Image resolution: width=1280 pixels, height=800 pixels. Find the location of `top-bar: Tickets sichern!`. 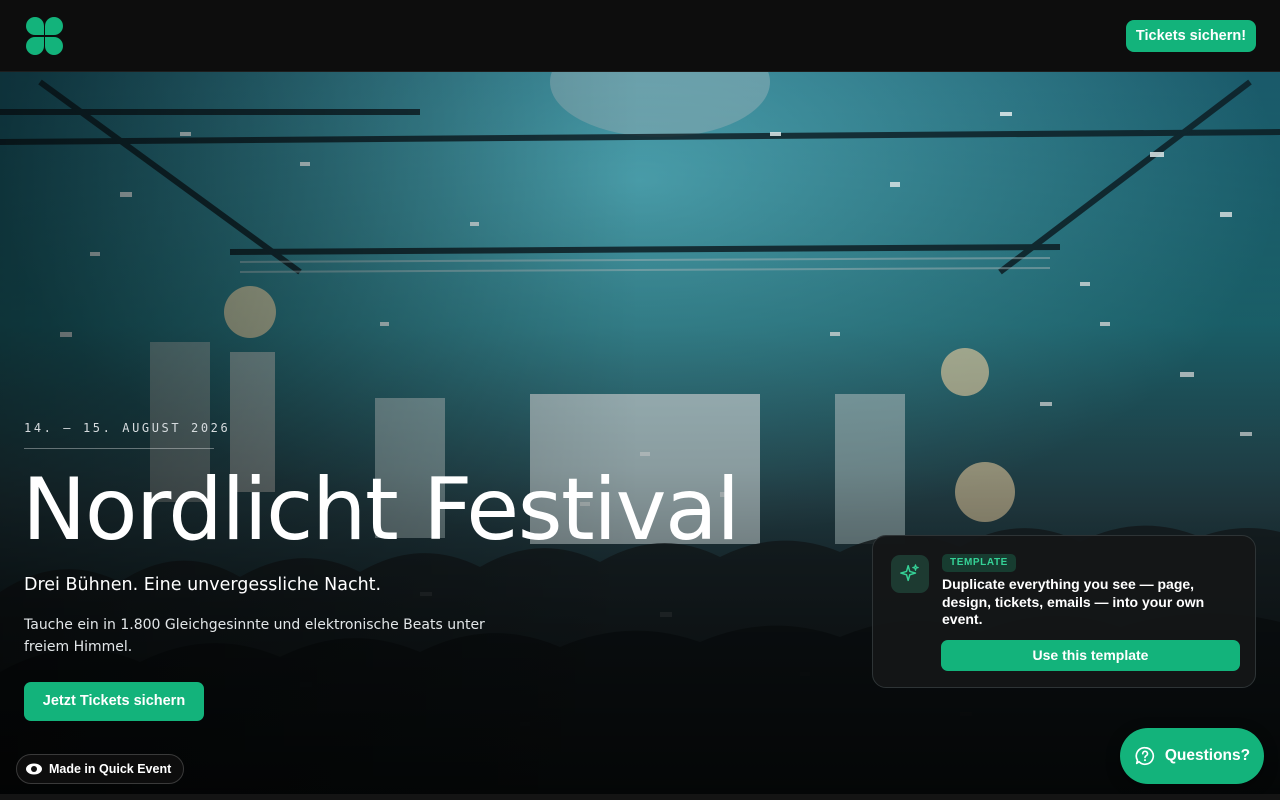

top-bar: Tickets sichern! is located at coordinates (640, 36).